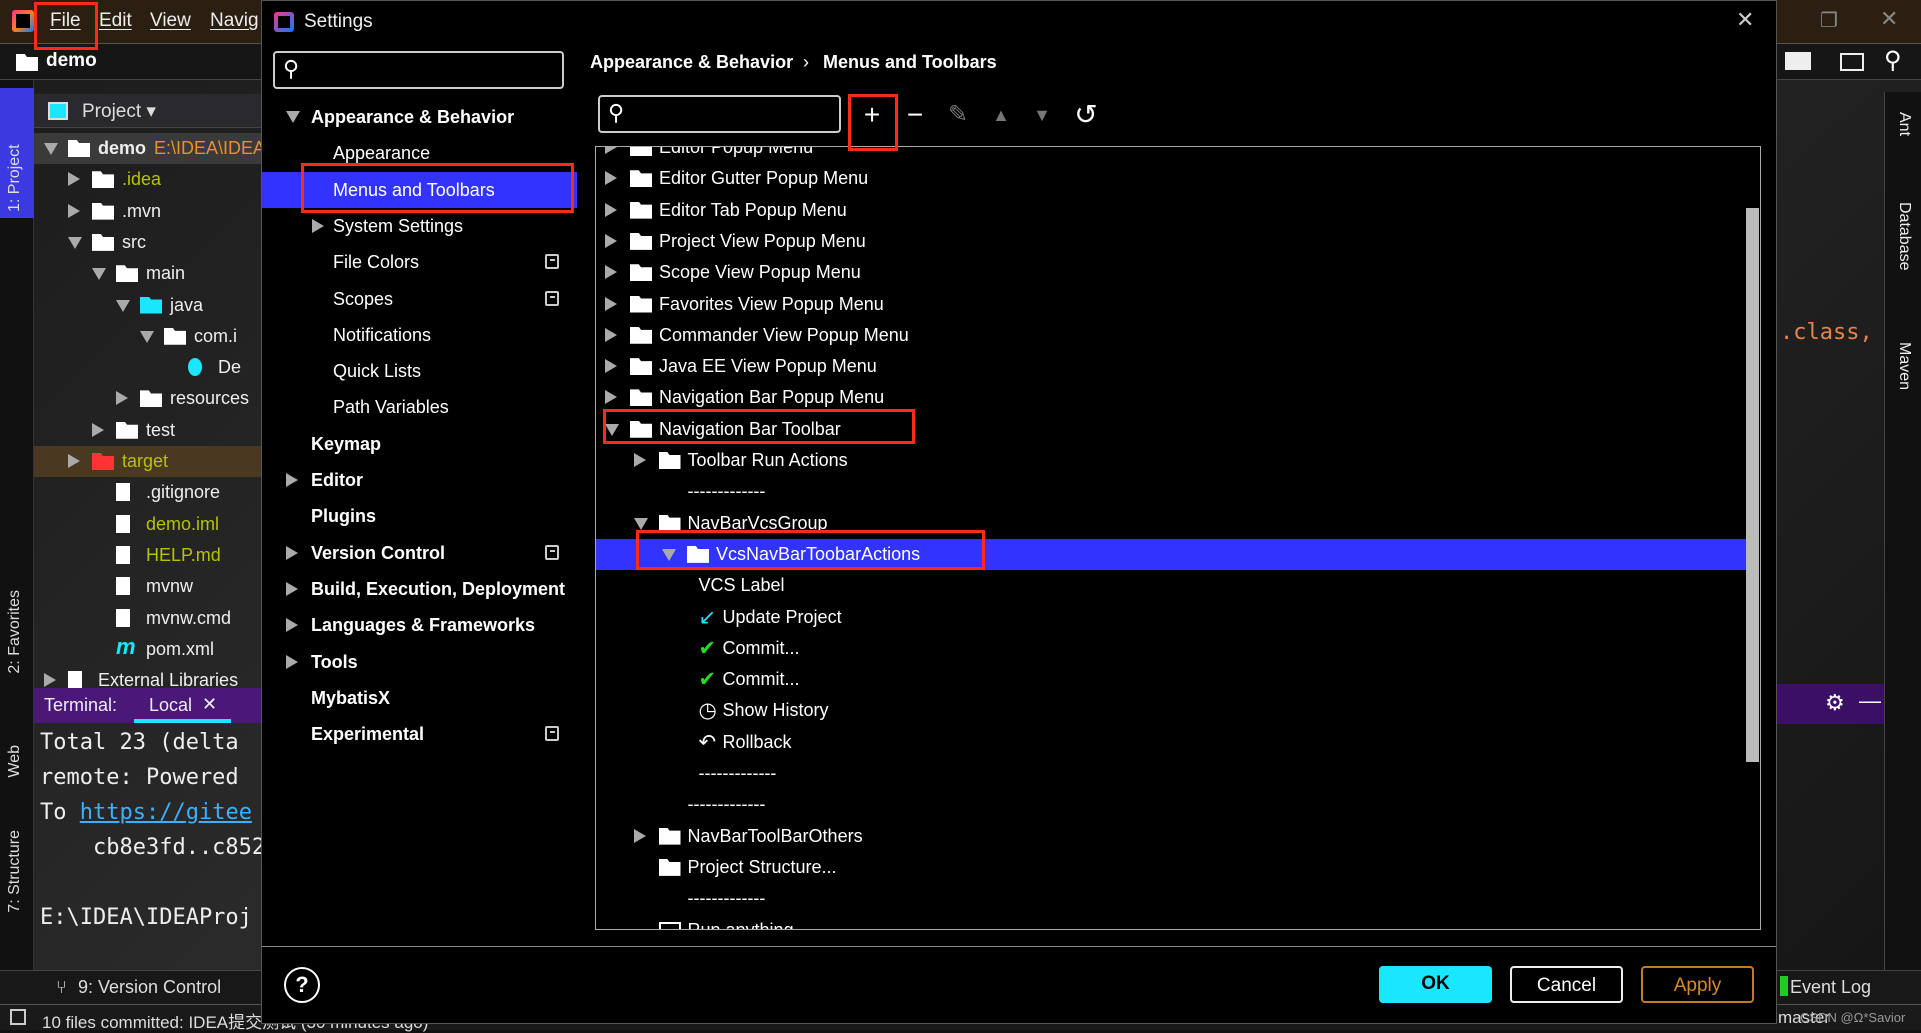  What do you see at coordinates (1435, 984) in the screenshot?
I see `ok-button: OK` at bounding box center [1435, 984].